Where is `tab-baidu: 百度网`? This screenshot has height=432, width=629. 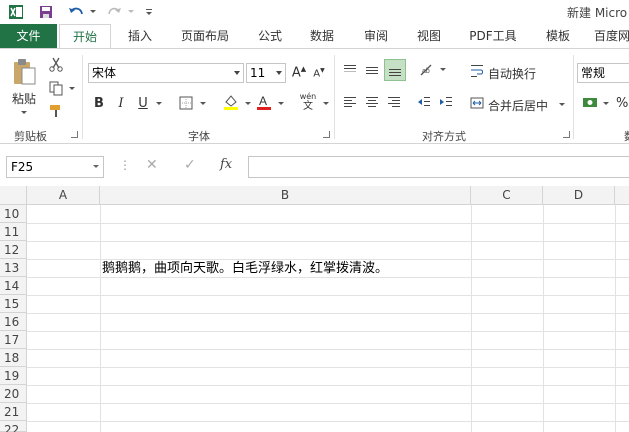
tab-baidu: 百度网 is located at coordinates (611, 36).